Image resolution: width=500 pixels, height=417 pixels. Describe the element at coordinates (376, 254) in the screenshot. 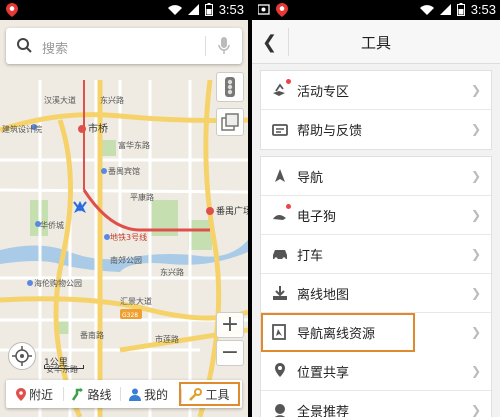

I see `list-item-taxi: 打车 ❯` at that location.